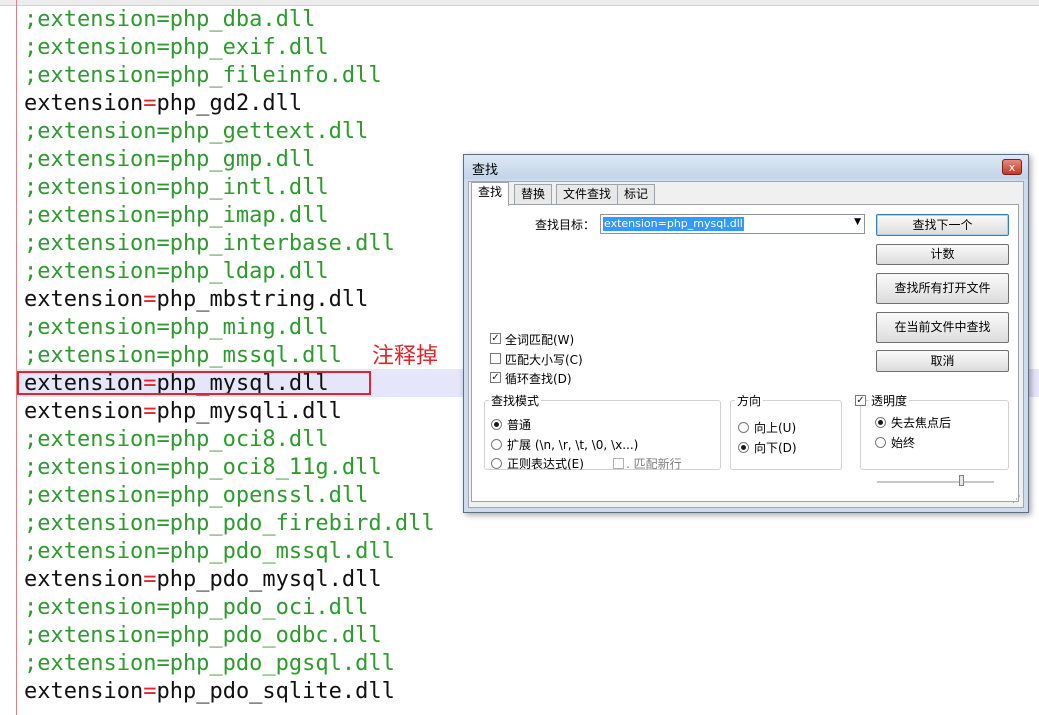 The height and width of the screenshot is (715, 1039). Describe the element at coordinates (636, 194) in the screenshot. I see `tab-mark: 标记` at that location.